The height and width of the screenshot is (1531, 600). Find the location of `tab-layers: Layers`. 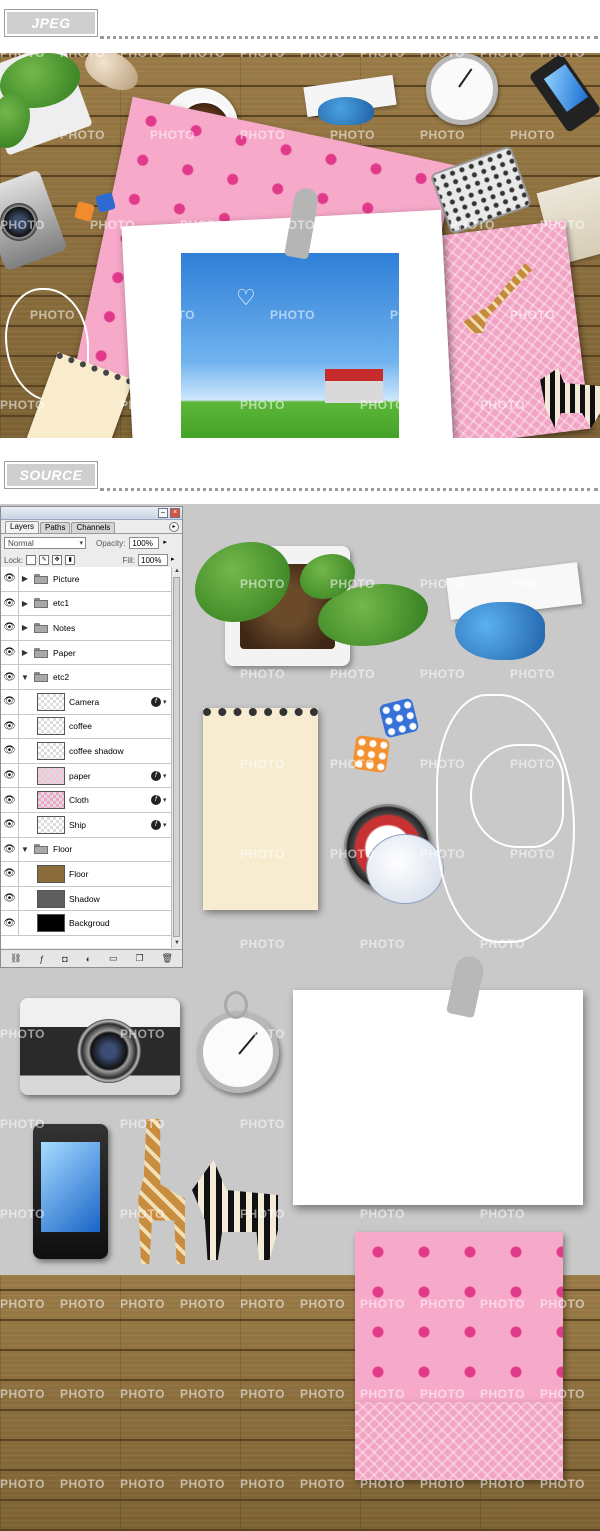

tab-layers: Layers is located at coordinates (22, 527).